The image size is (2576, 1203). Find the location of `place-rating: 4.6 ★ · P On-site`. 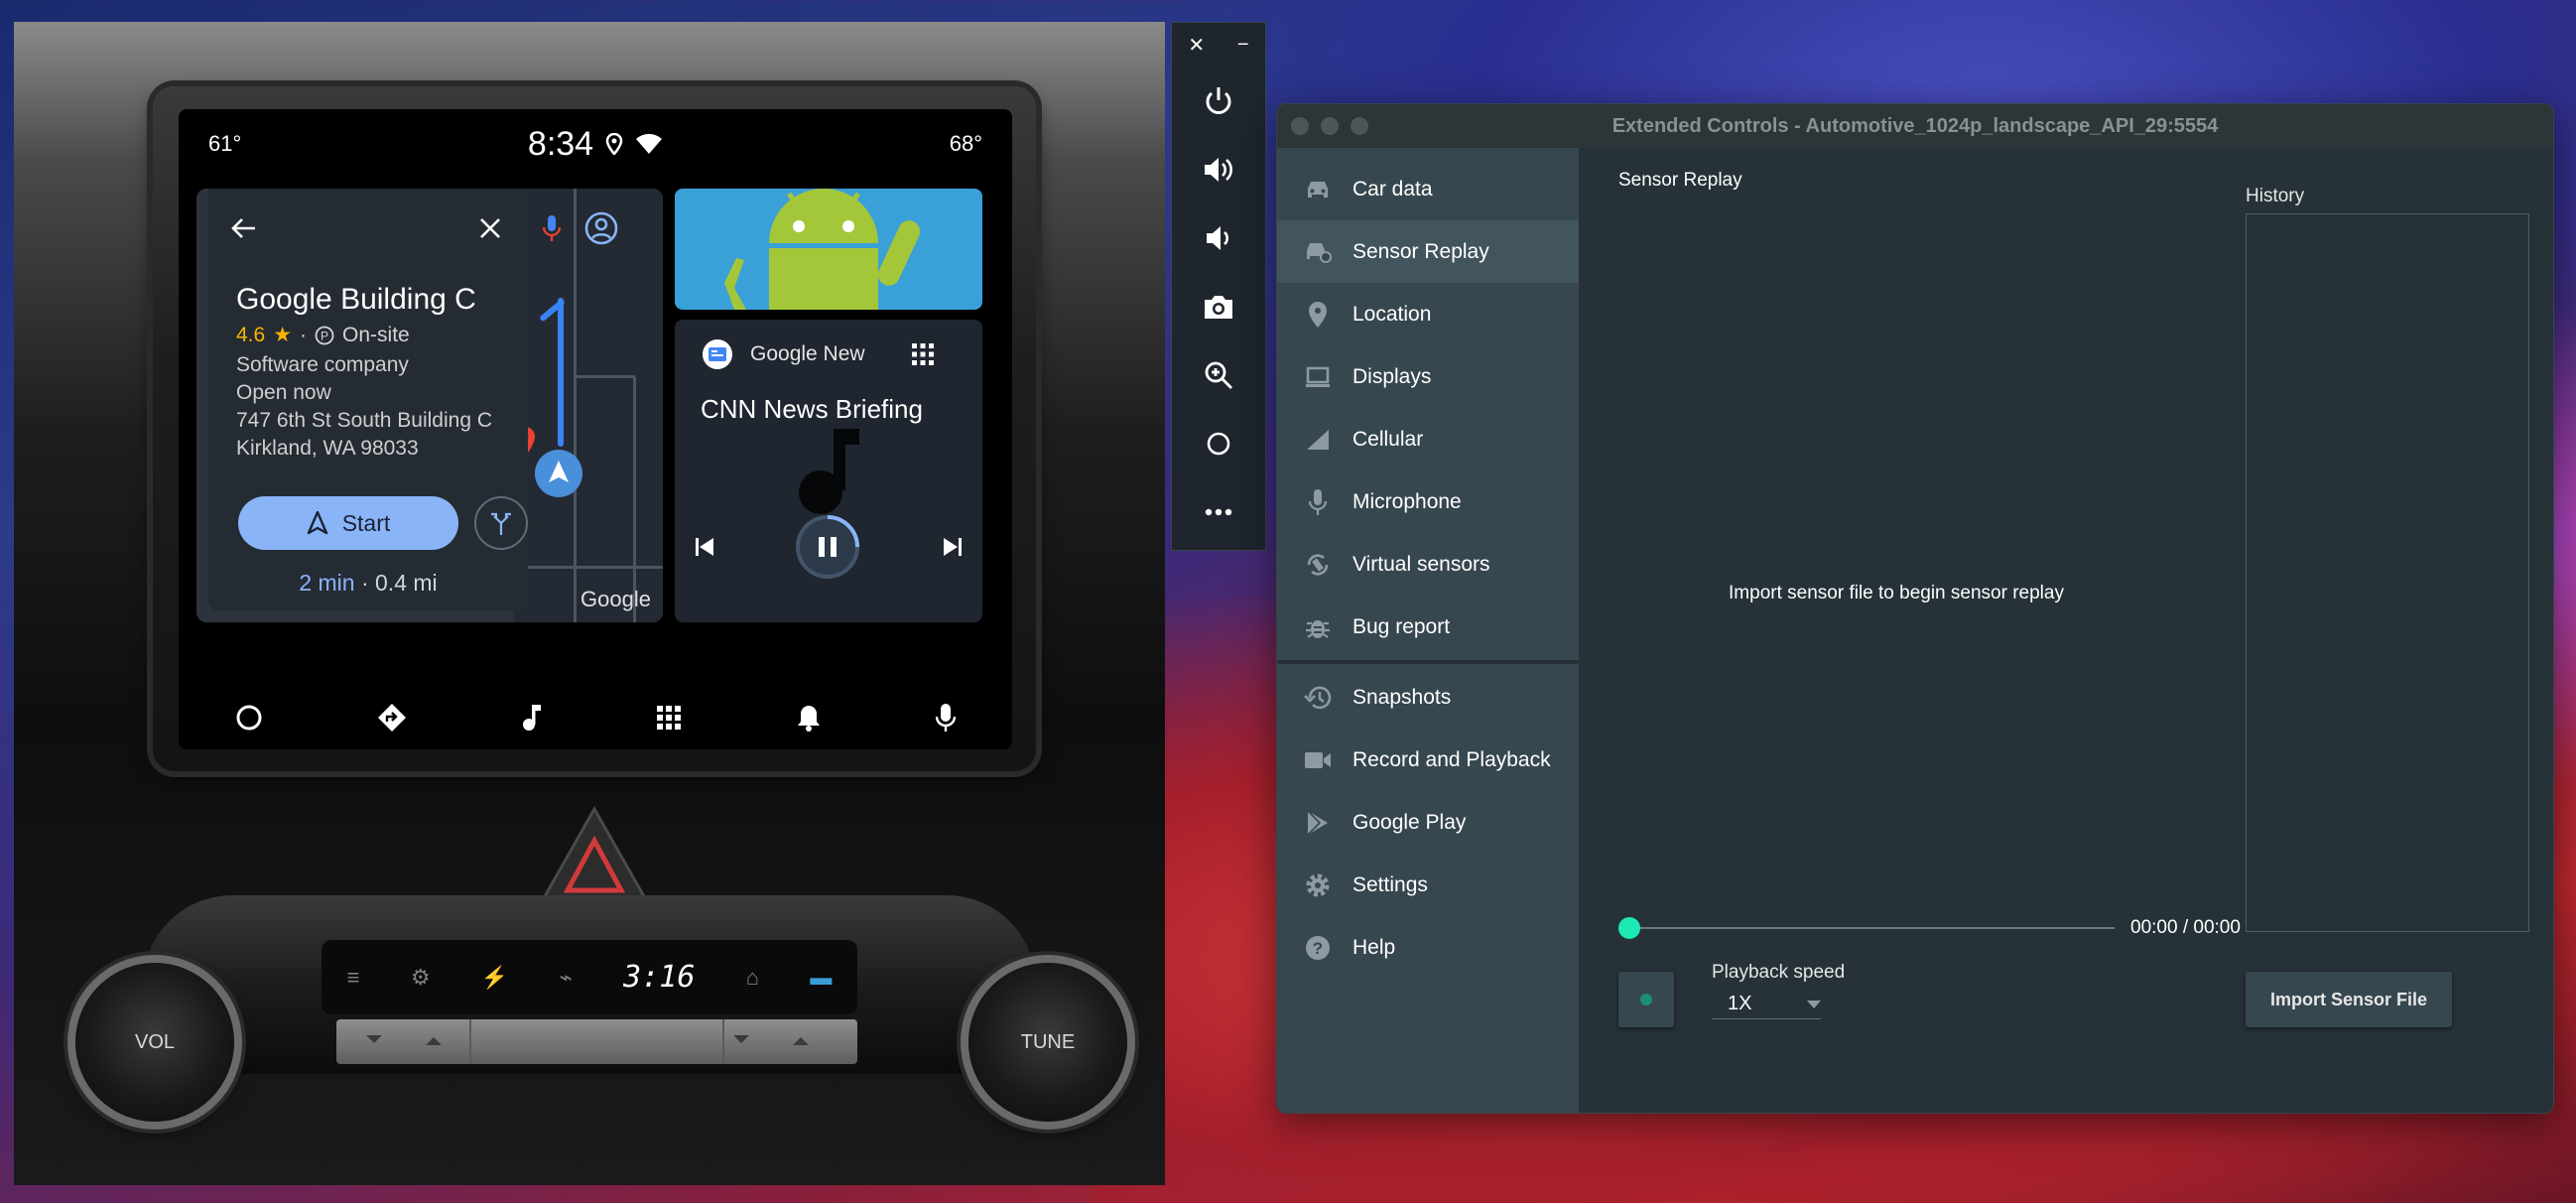

place-rating: 4.6 ★ · P On-site is located at coordinates (323, 335).